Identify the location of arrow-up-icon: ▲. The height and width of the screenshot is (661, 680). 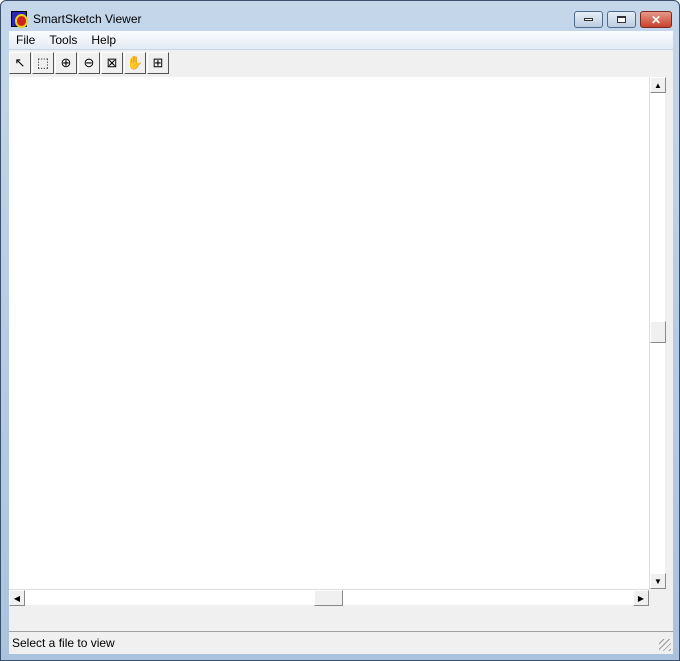
(658, 85).